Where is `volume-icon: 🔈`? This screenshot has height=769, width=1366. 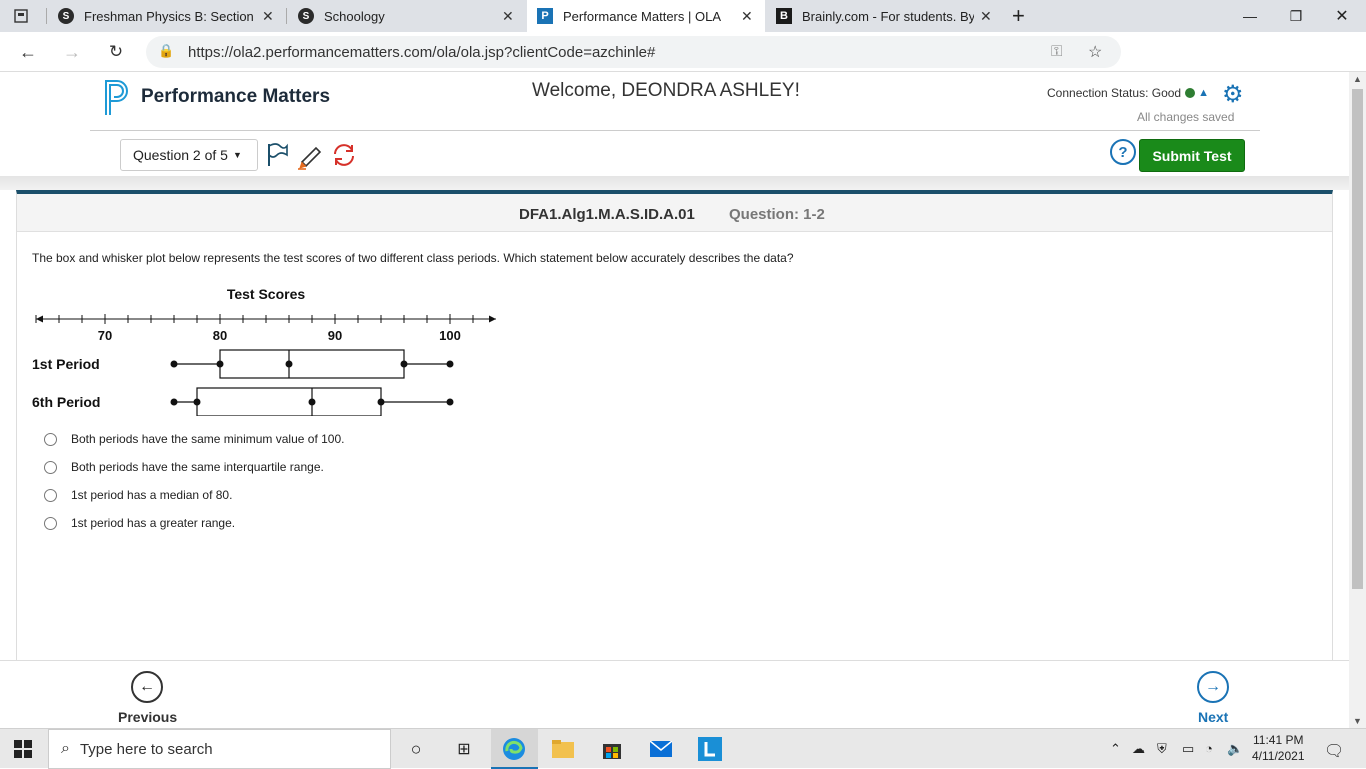
volume-icon: 🔈 is located at coordinates (1235, 749).